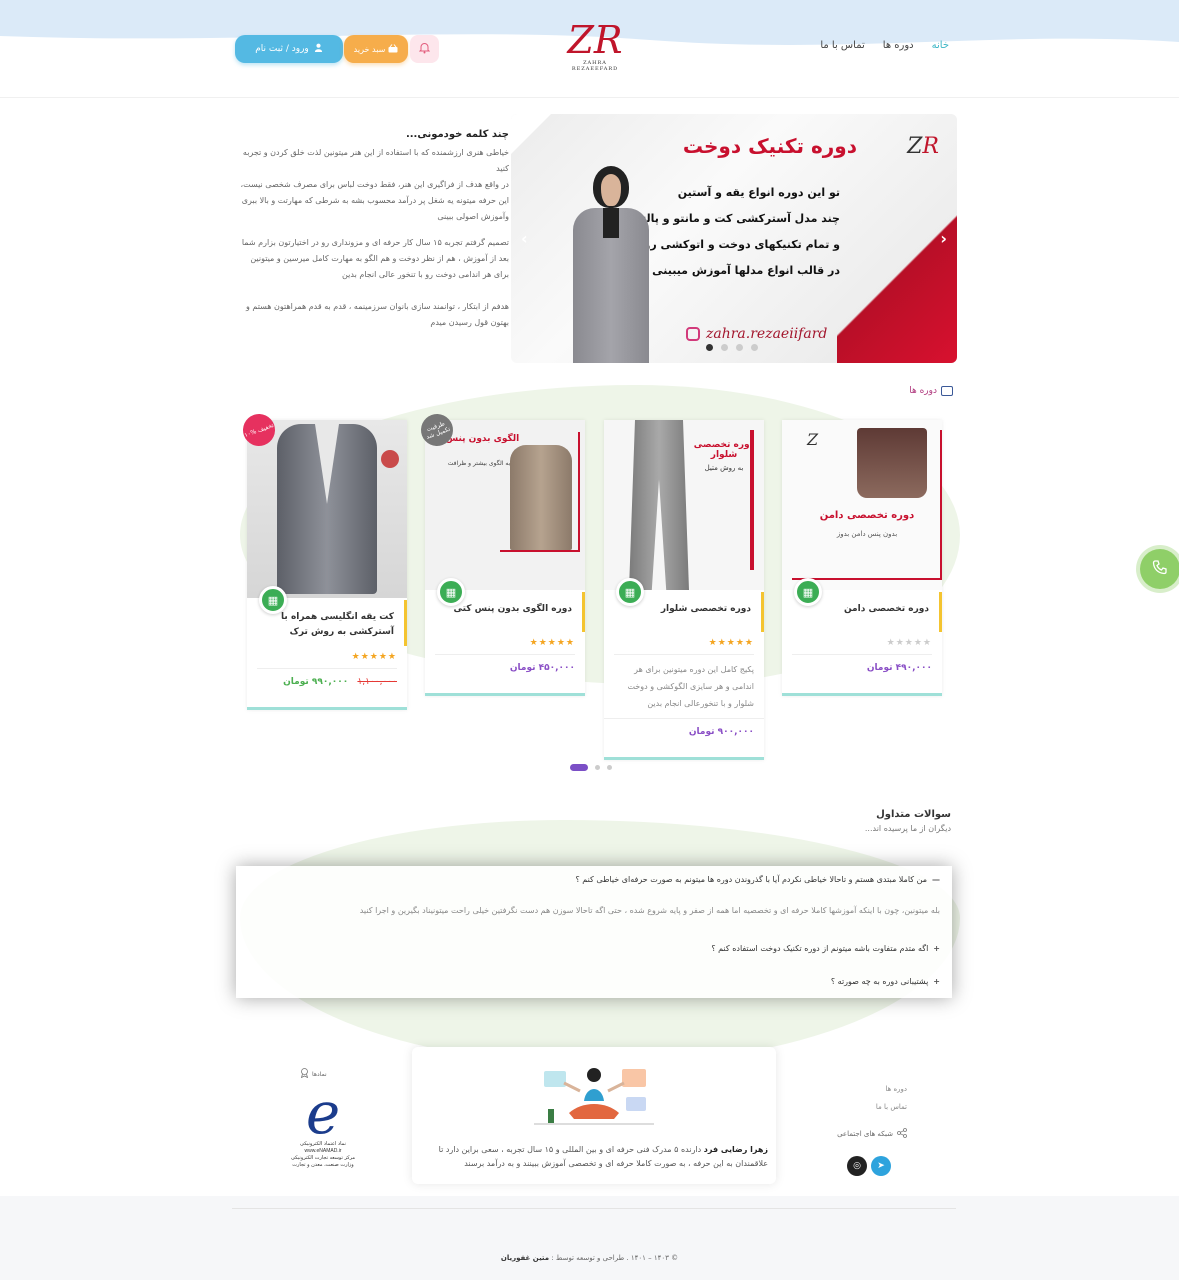 The width and height of the screenshot is (1179, 1280). What do you see at coordinates (899, 668) in the screenshot?
I see `course-price: ۴۹۰,۰۰۰ تومان` at bounding box center [899, 668].